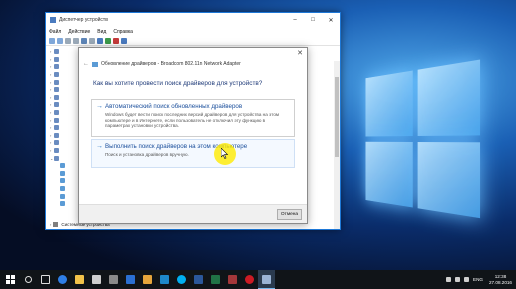 Image resolution: width=516 pixels, height=289 pixels. Describe the element at coordinates (68, 40) in the screenshot. I see `properties-toolbar-icon` at that location.